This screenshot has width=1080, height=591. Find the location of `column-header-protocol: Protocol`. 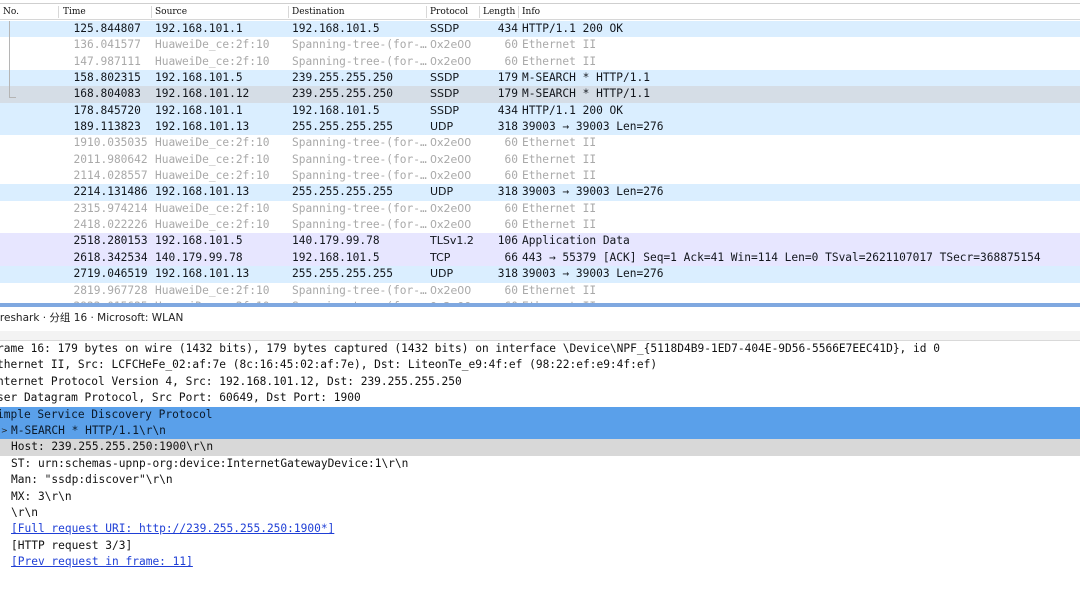

column-header-protocol: Protocol is located at coordinates (449, 12).